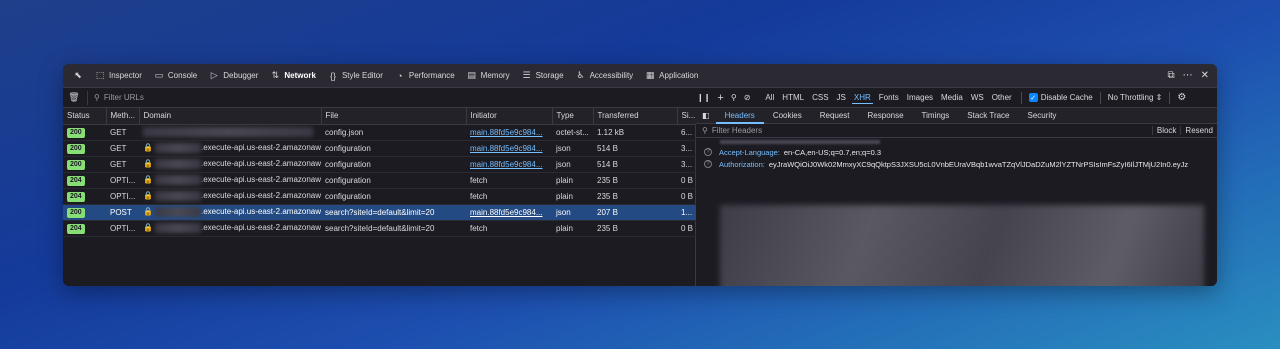  I want to click on throttling-select: No Throttling ⇕, so click(1135, 97).